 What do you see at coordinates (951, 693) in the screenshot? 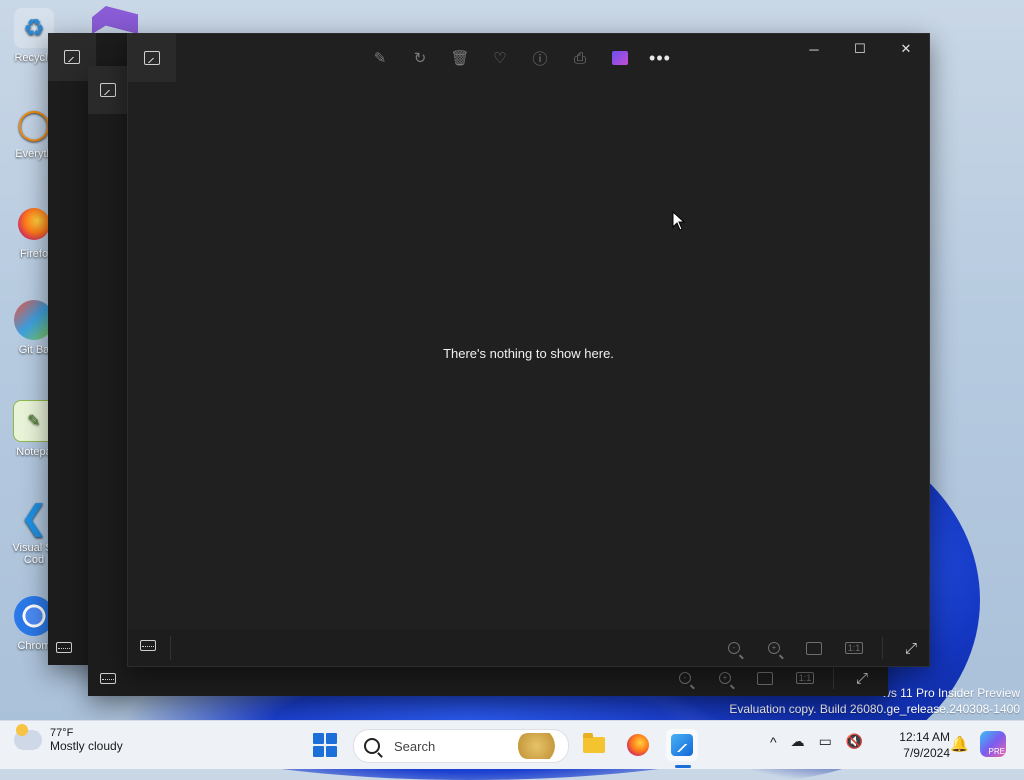
I see `evaluation-watermark-line1: ws 11 Pro Insider Preview` at bounding box center [951, 693].